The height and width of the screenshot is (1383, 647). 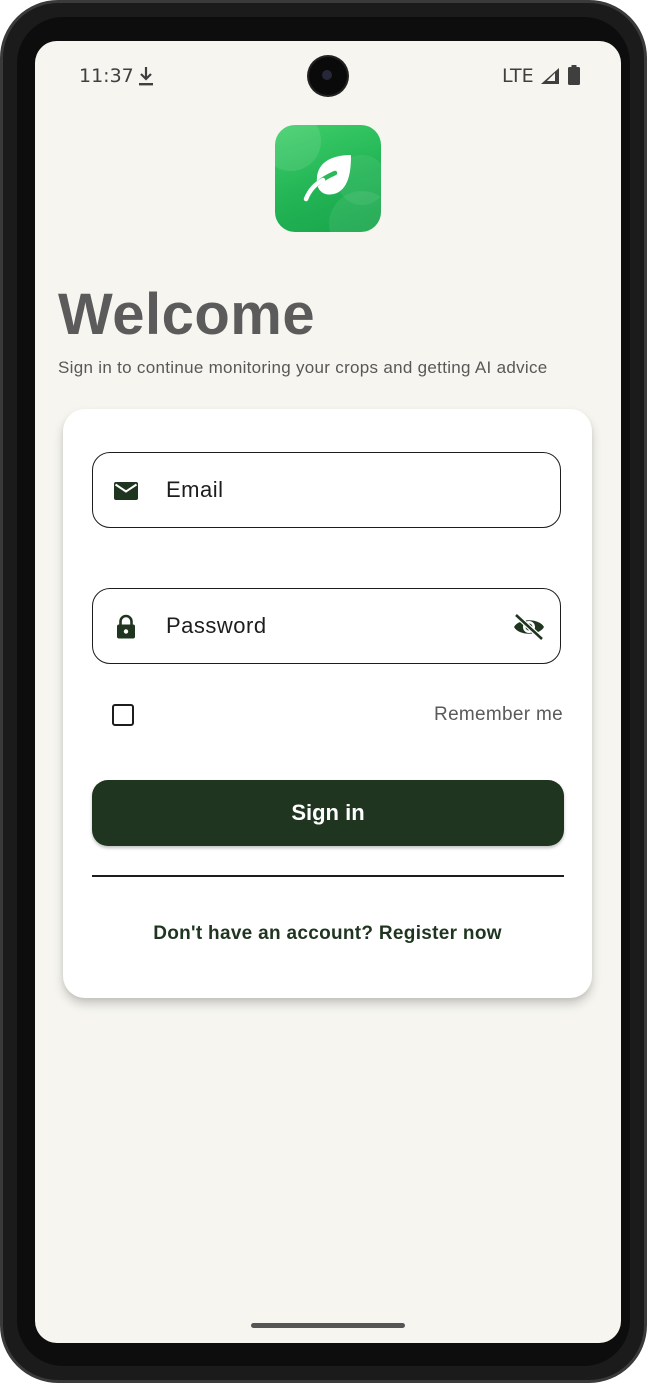 I want to click on lock-icon, so click(x=126, y=626).